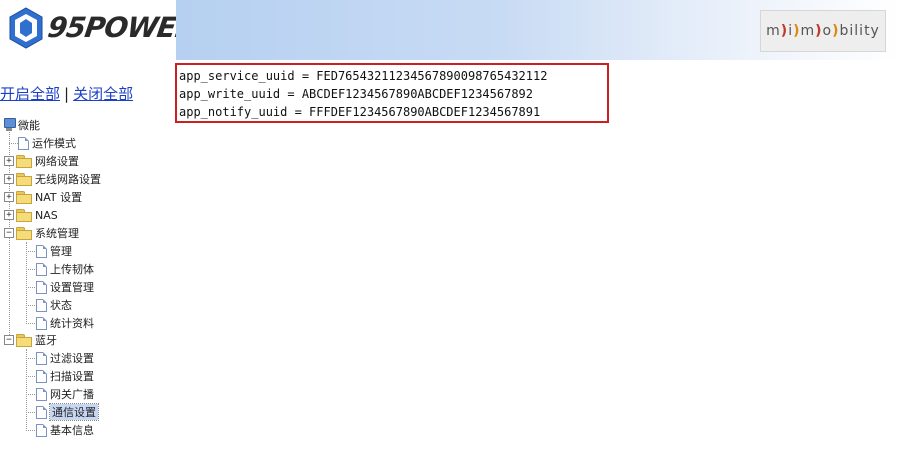  Describe the element at coordinates (72, 269) in the screenshot. I see `tree-item-label: 上传韧体` at that location.